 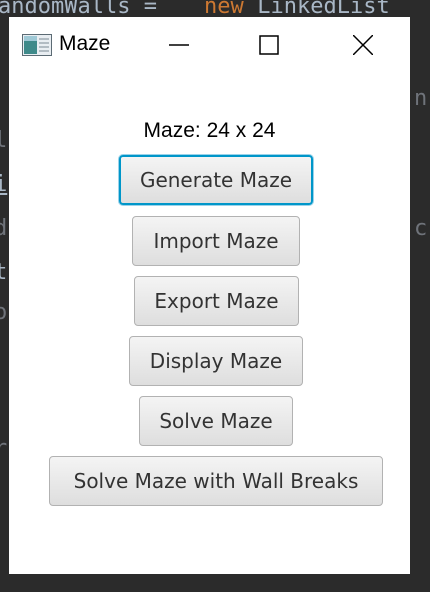 I want to click on maximize-icon, so click(x=269, y=45).